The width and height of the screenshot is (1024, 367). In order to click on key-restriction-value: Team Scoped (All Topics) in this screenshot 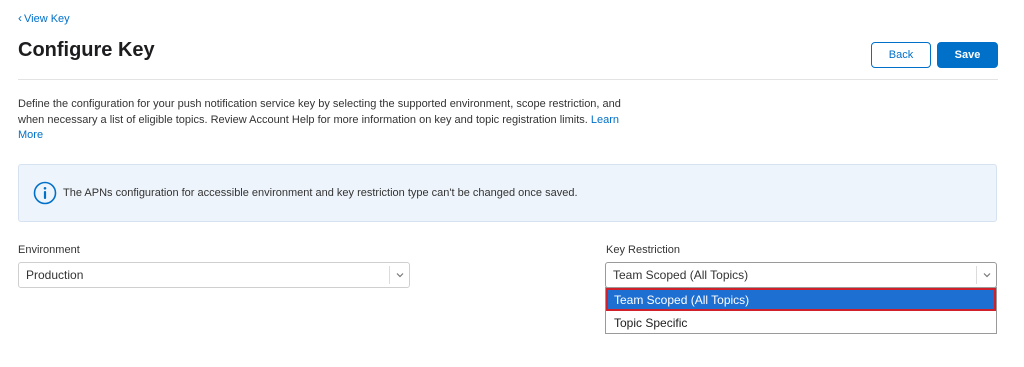, I will do `click(681, 275)`.